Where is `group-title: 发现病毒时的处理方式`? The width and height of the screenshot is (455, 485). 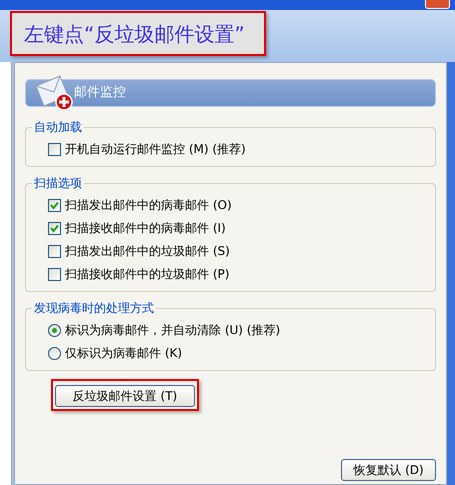
group-title: 发现病毒时的处理方式 is located at coordinates (94, 308).